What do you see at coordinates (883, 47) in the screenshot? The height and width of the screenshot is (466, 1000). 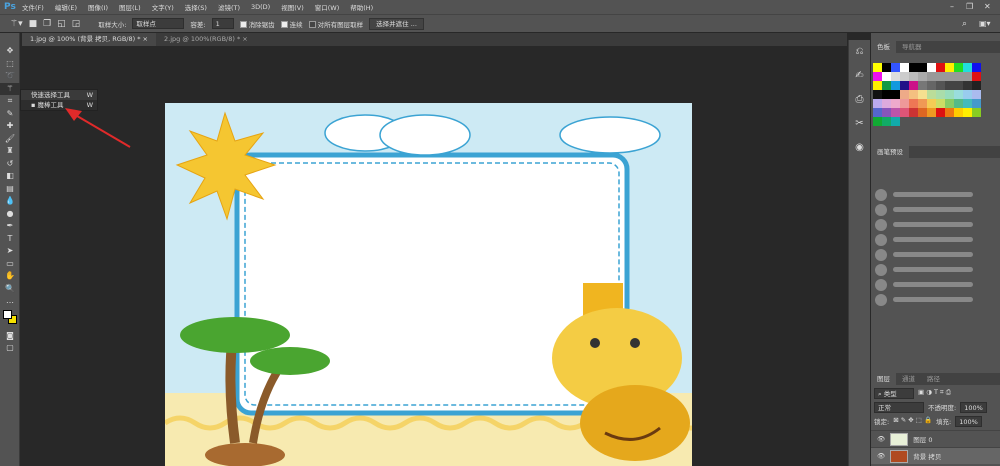 I see `tab-swatches: 色板` at bounding box center [883, 47].